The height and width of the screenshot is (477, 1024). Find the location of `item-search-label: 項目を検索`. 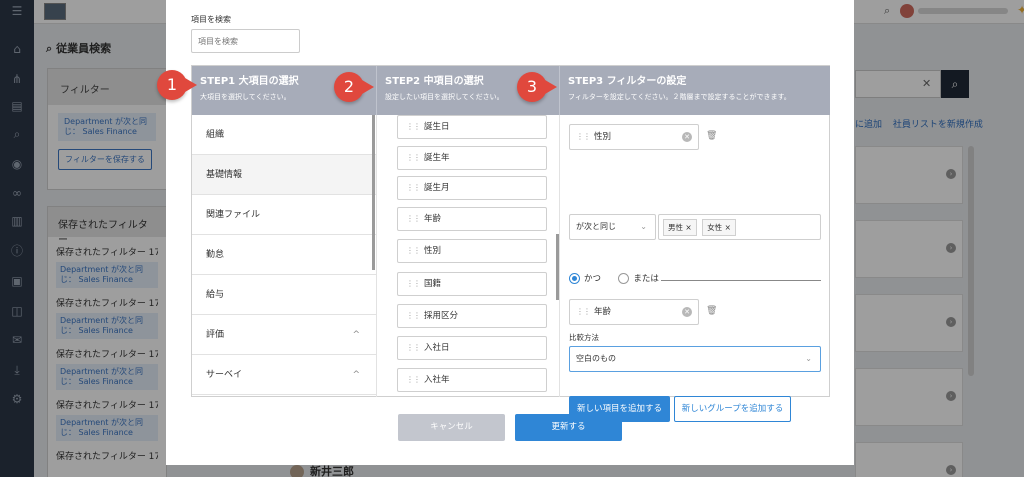

item-search-label: 項目を検索 is located at coordinates (211, 19).